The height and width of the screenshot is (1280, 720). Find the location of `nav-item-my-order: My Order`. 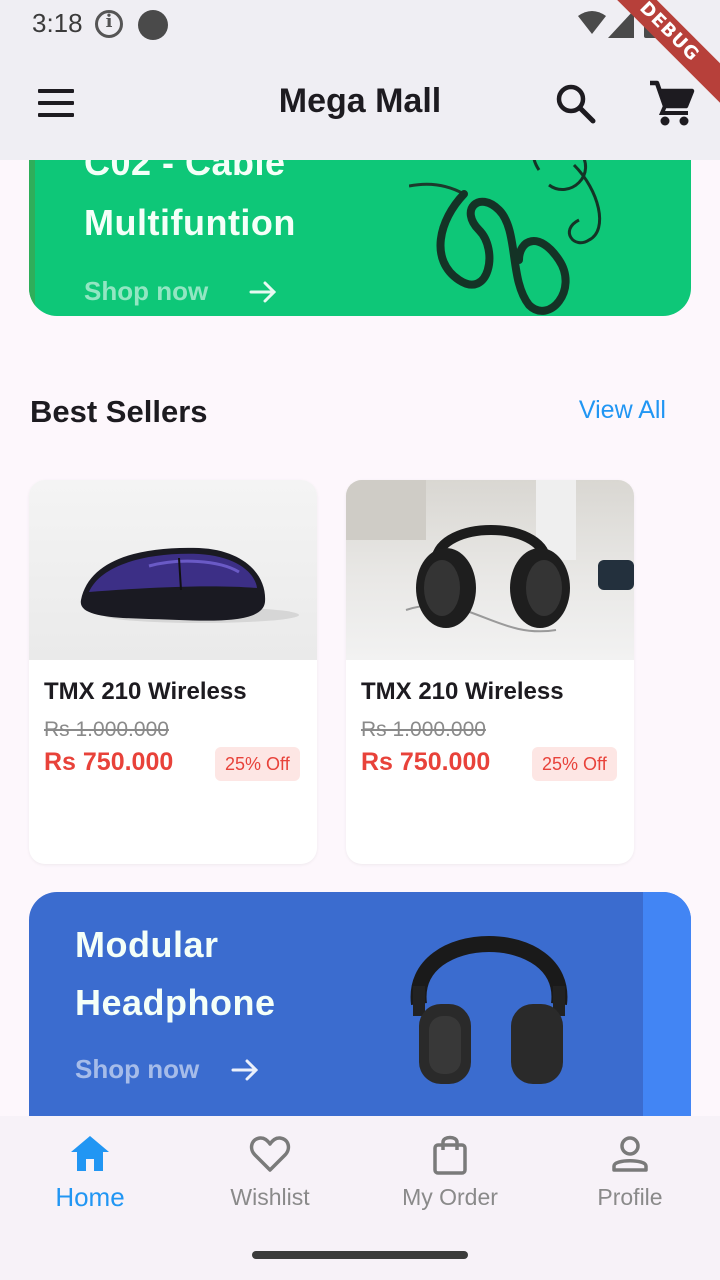

nav-item-my-order: My Order is located at coordinates (450, 1176).